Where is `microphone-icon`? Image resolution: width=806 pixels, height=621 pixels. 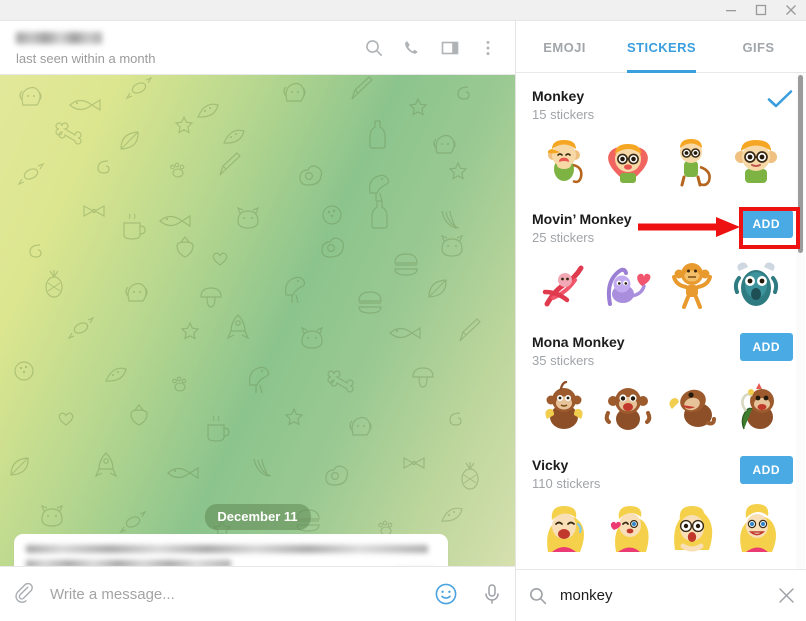 microphone-icon is located at coordinates (492, 594).